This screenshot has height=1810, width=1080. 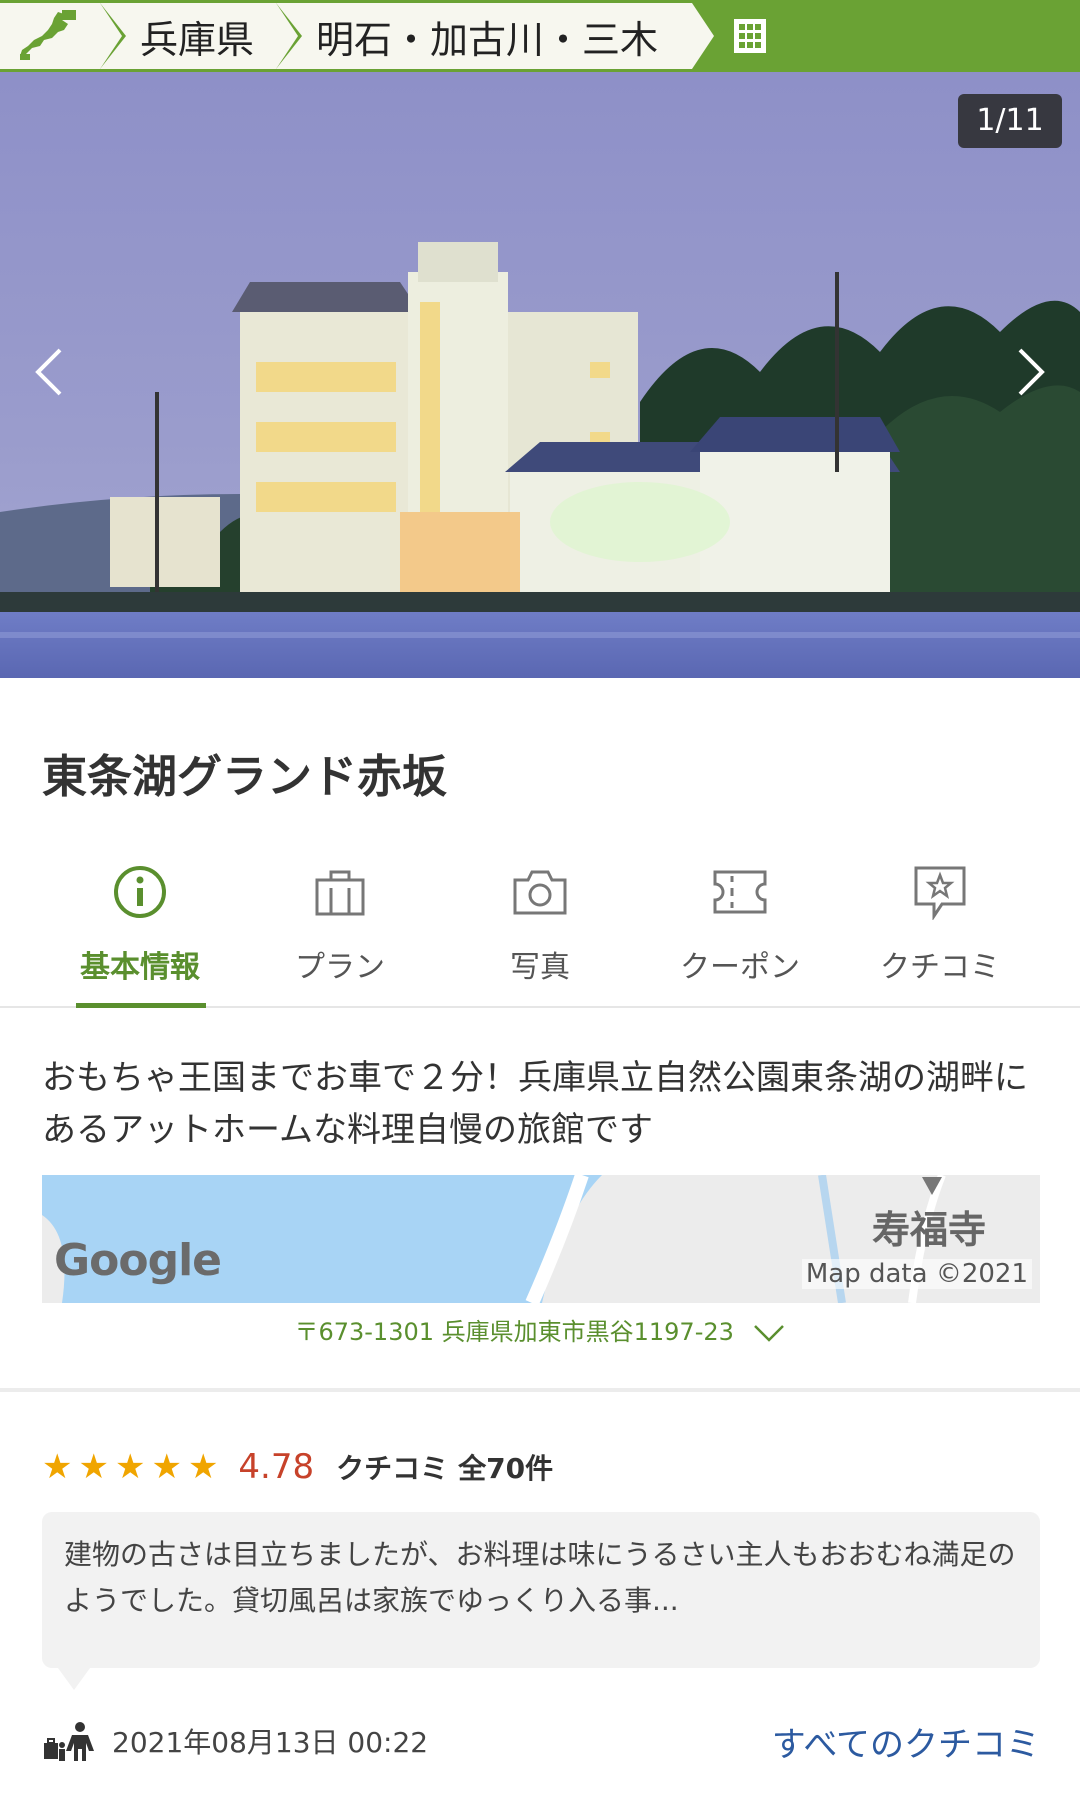 What do you see at coordinates (392, 1468) in the screenshot?
I see `review-label: クチコミ` at bounding box center [392, 1468].